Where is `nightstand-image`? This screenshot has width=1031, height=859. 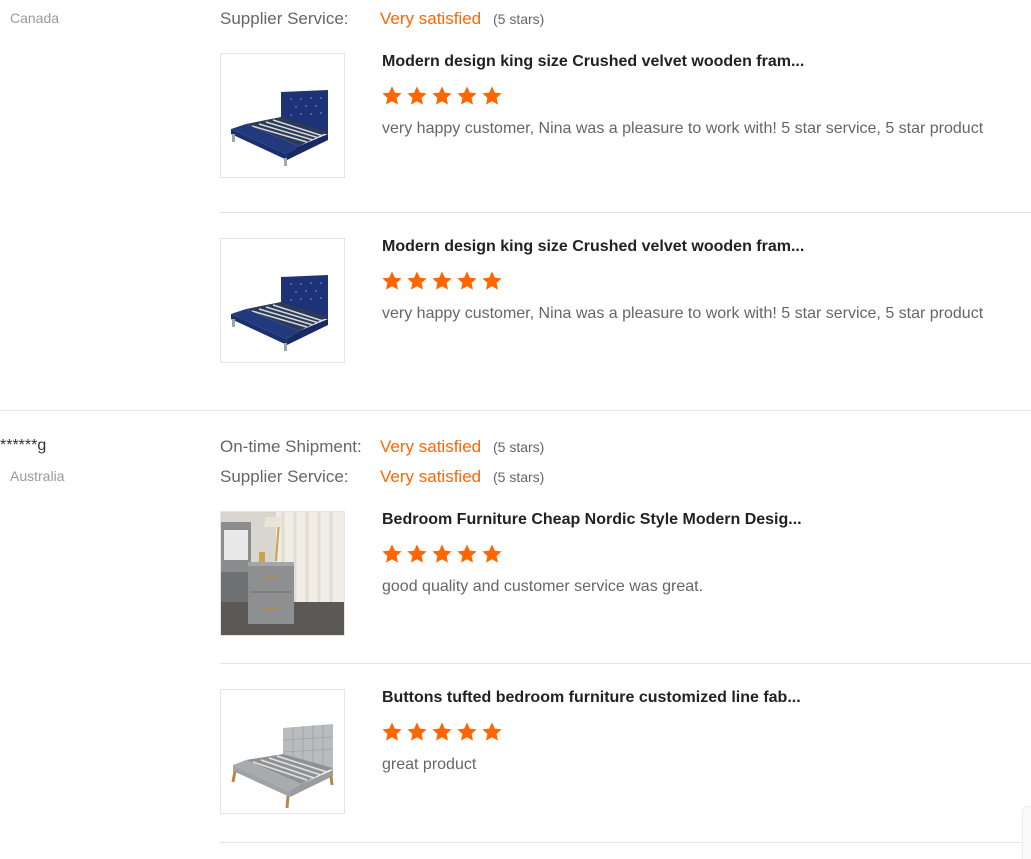
nightstand-image is located at coordinates (282, 573).